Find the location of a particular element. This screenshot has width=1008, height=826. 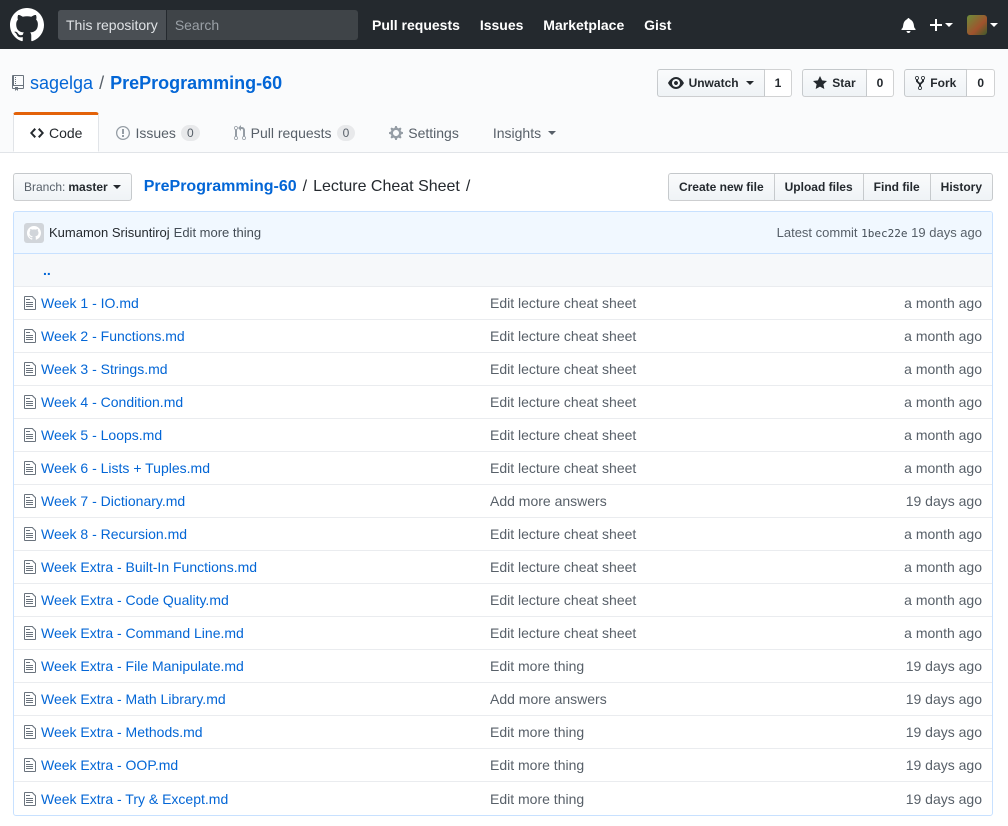

search-form: This repository is located at coordinates (208, 24).